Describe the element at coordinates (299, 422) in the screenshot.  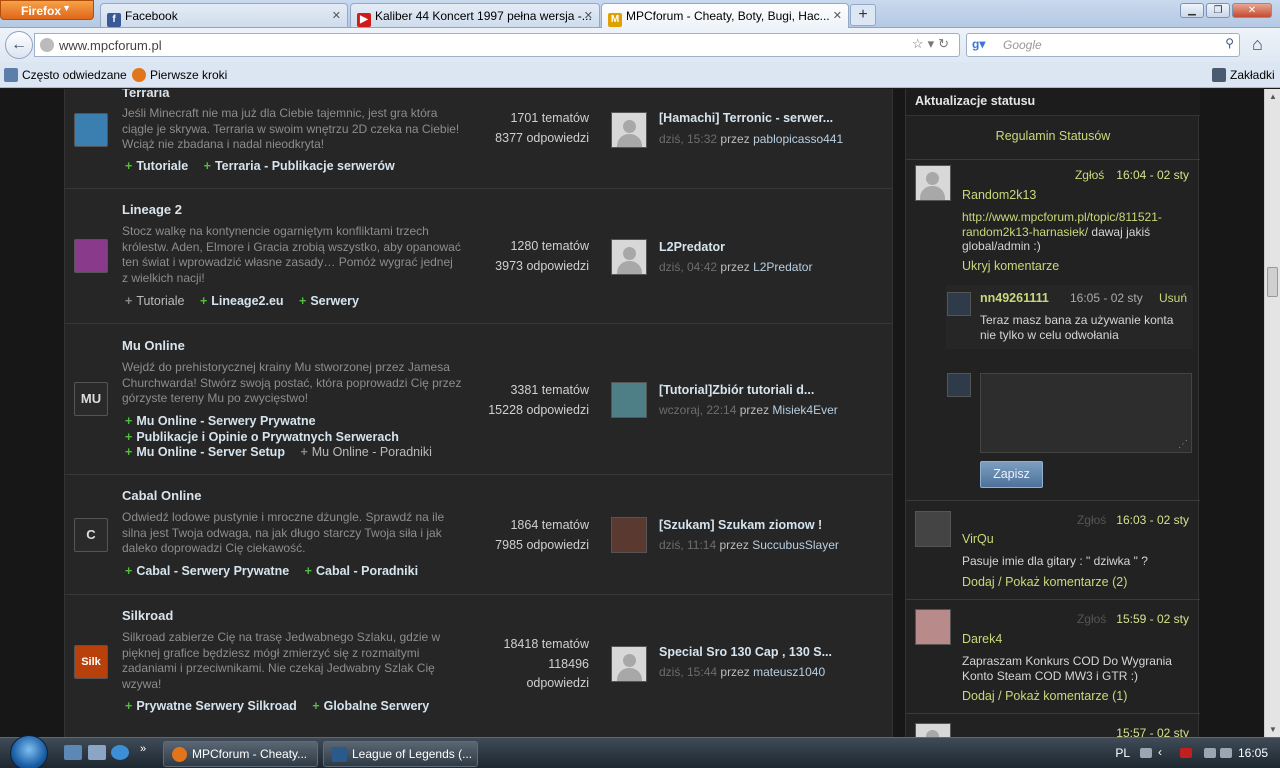
I see `subforum-link: + Mu Online - Serwery Prywatne` at that location.